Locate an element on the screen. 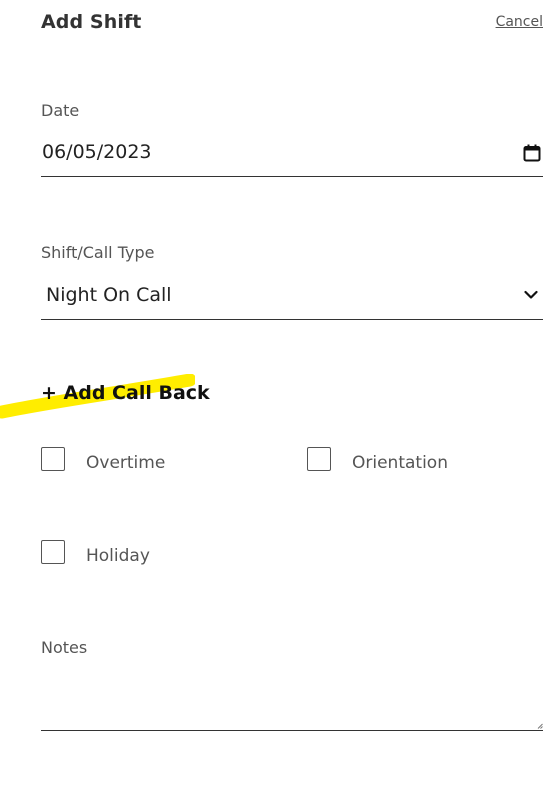 Image resolution: width=553 pixels, height=787 pixels. date-value: 06/05/2023 is located at coordinates (97, 152).